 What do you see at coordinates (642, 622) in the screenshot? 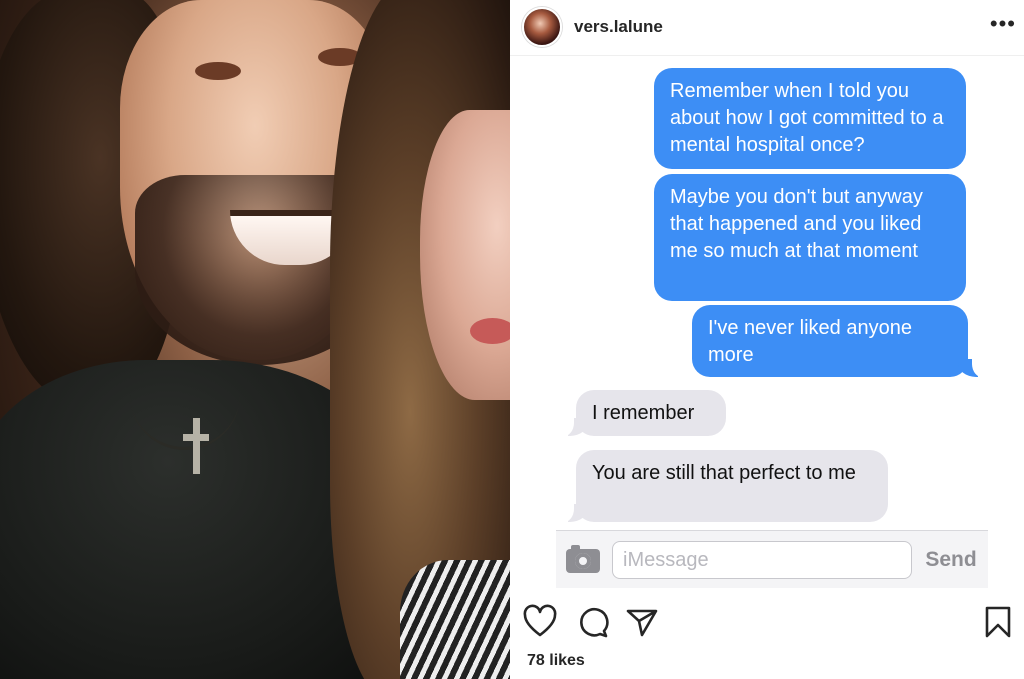
I see `share-icon` at bounding box center [642, 622].